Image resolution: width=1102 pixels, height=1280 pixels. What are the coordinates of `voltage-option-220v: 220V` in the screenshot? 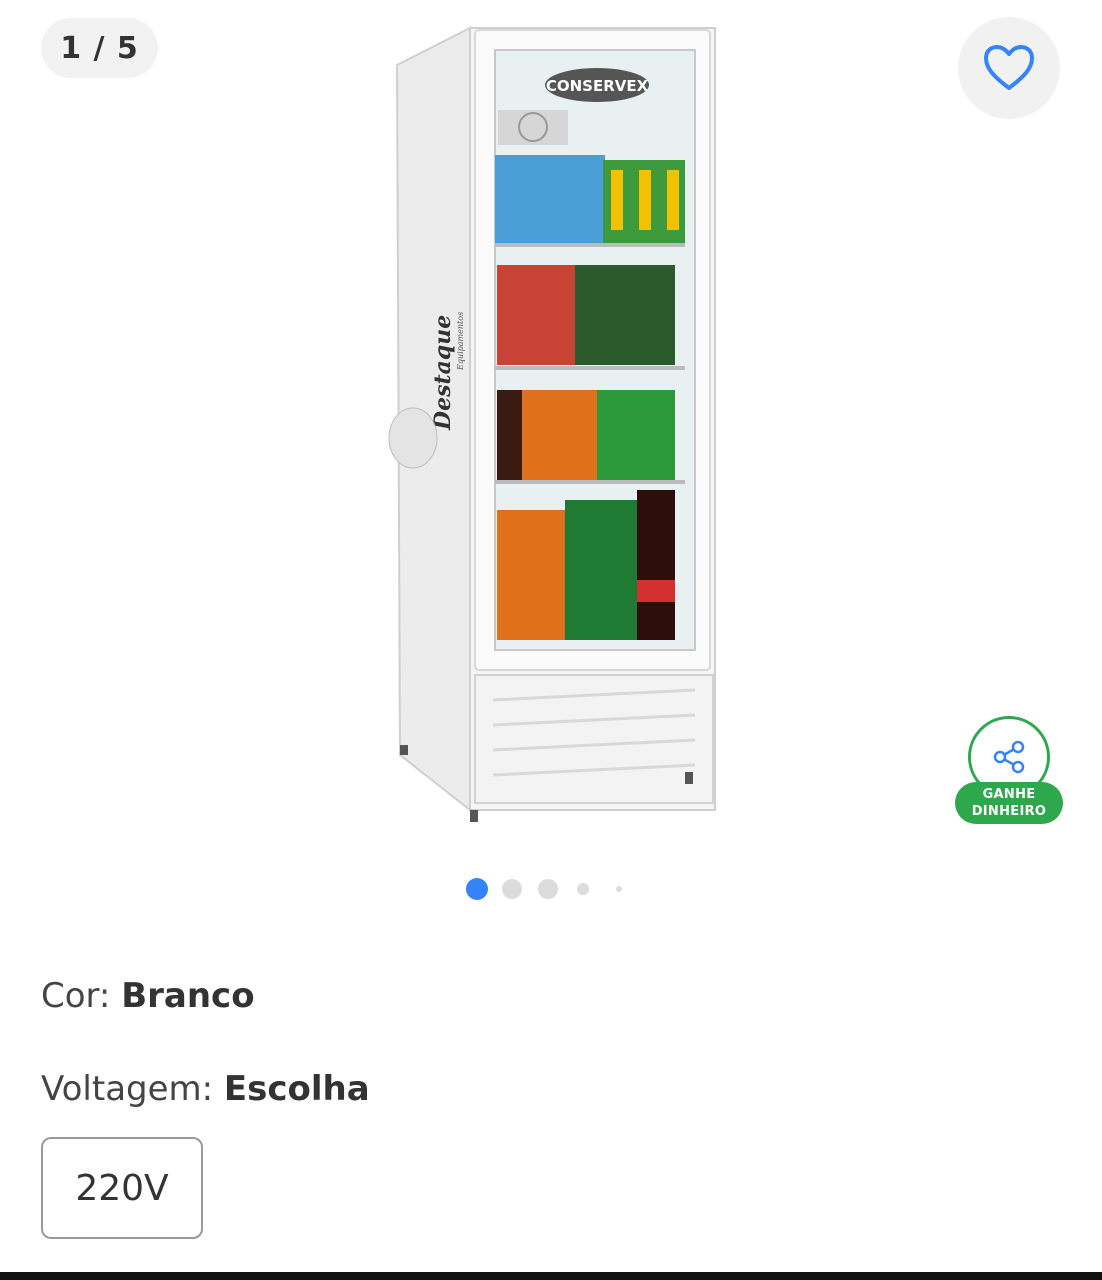 It's located at (122, 1188).